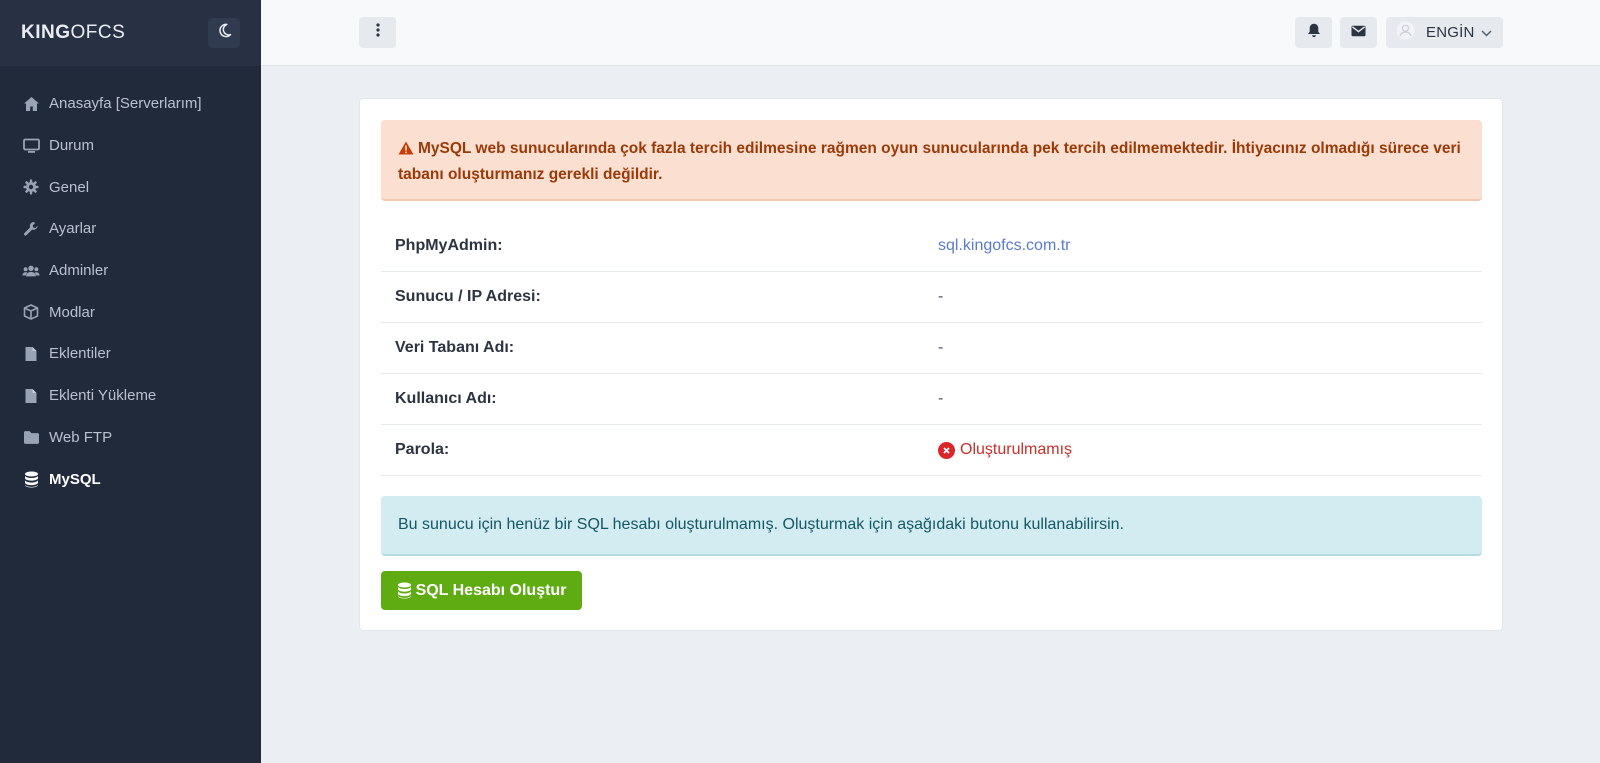 The height and width of the screenshot is (763, 1600). Describe the element at coordinates (130, 479) in the screenshot. I see `sidebar-item-mysql: MySQL` at that location.